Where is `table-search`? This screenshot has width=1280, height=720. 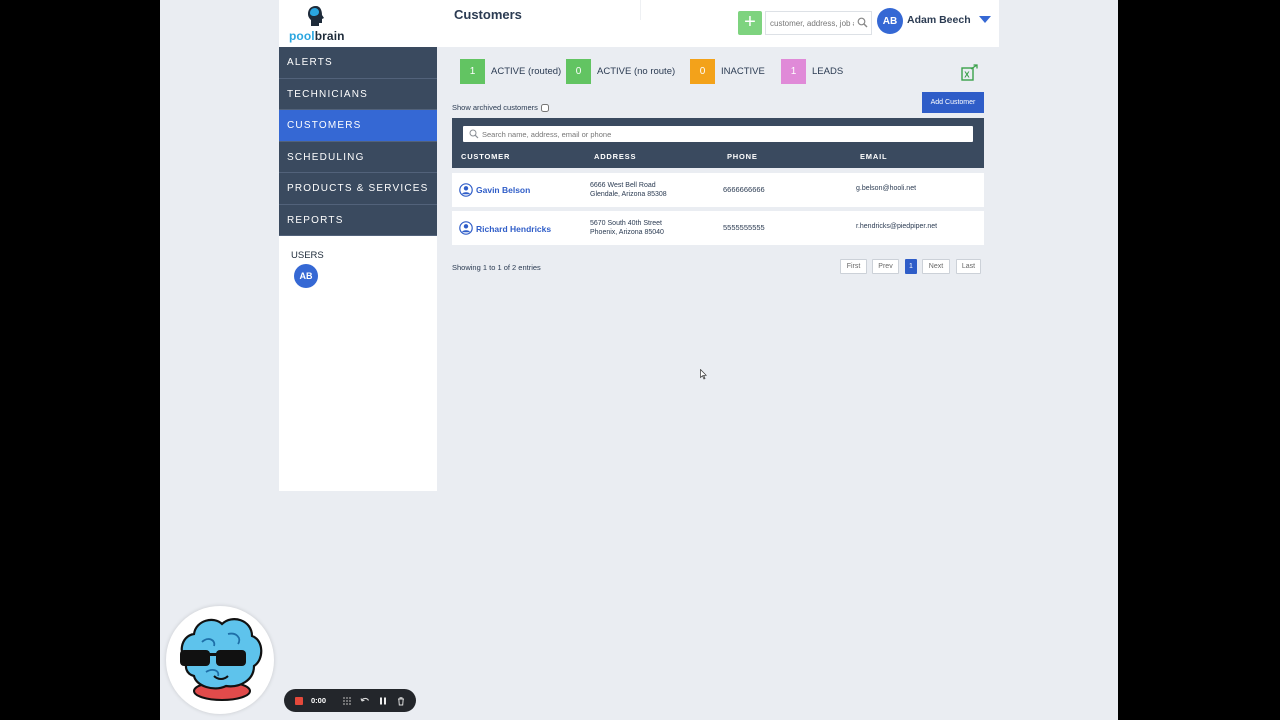
table-search is located at coordinates (718, 134).